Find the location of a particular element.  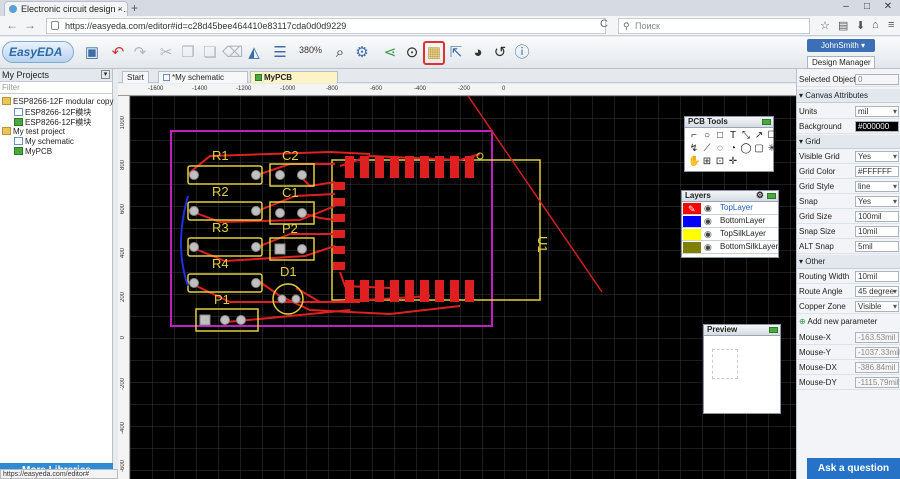

visible-grid-select: Yes is located at coordinates (877, 156).